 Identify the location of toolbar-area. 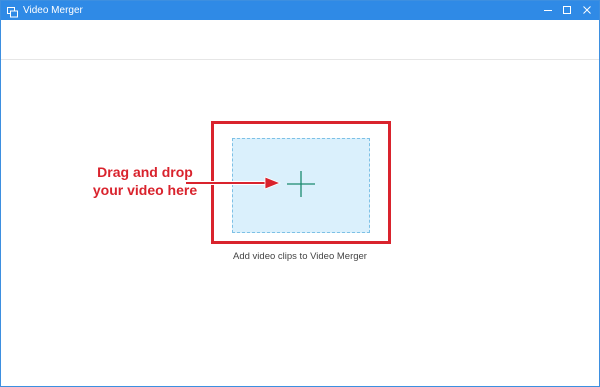
(300, 40).